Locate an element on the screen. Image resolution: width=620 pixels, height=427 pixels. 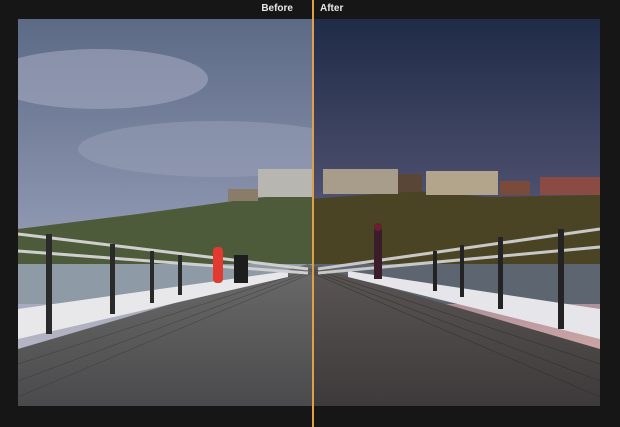
before-label: Before is located at coordinates (277, 8).